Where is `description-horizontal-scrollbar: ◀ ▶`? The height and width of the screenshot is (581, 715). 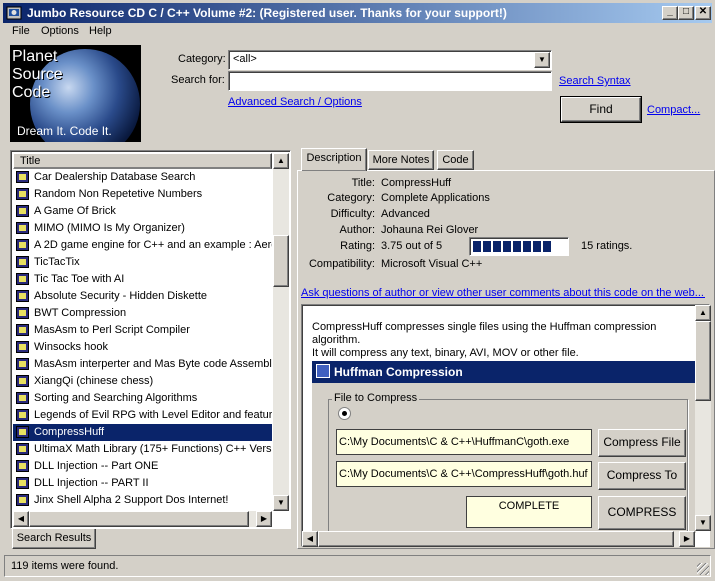
description-horizontal-scrollbar: ◀ ▶ is located at coordinates (498, 539).